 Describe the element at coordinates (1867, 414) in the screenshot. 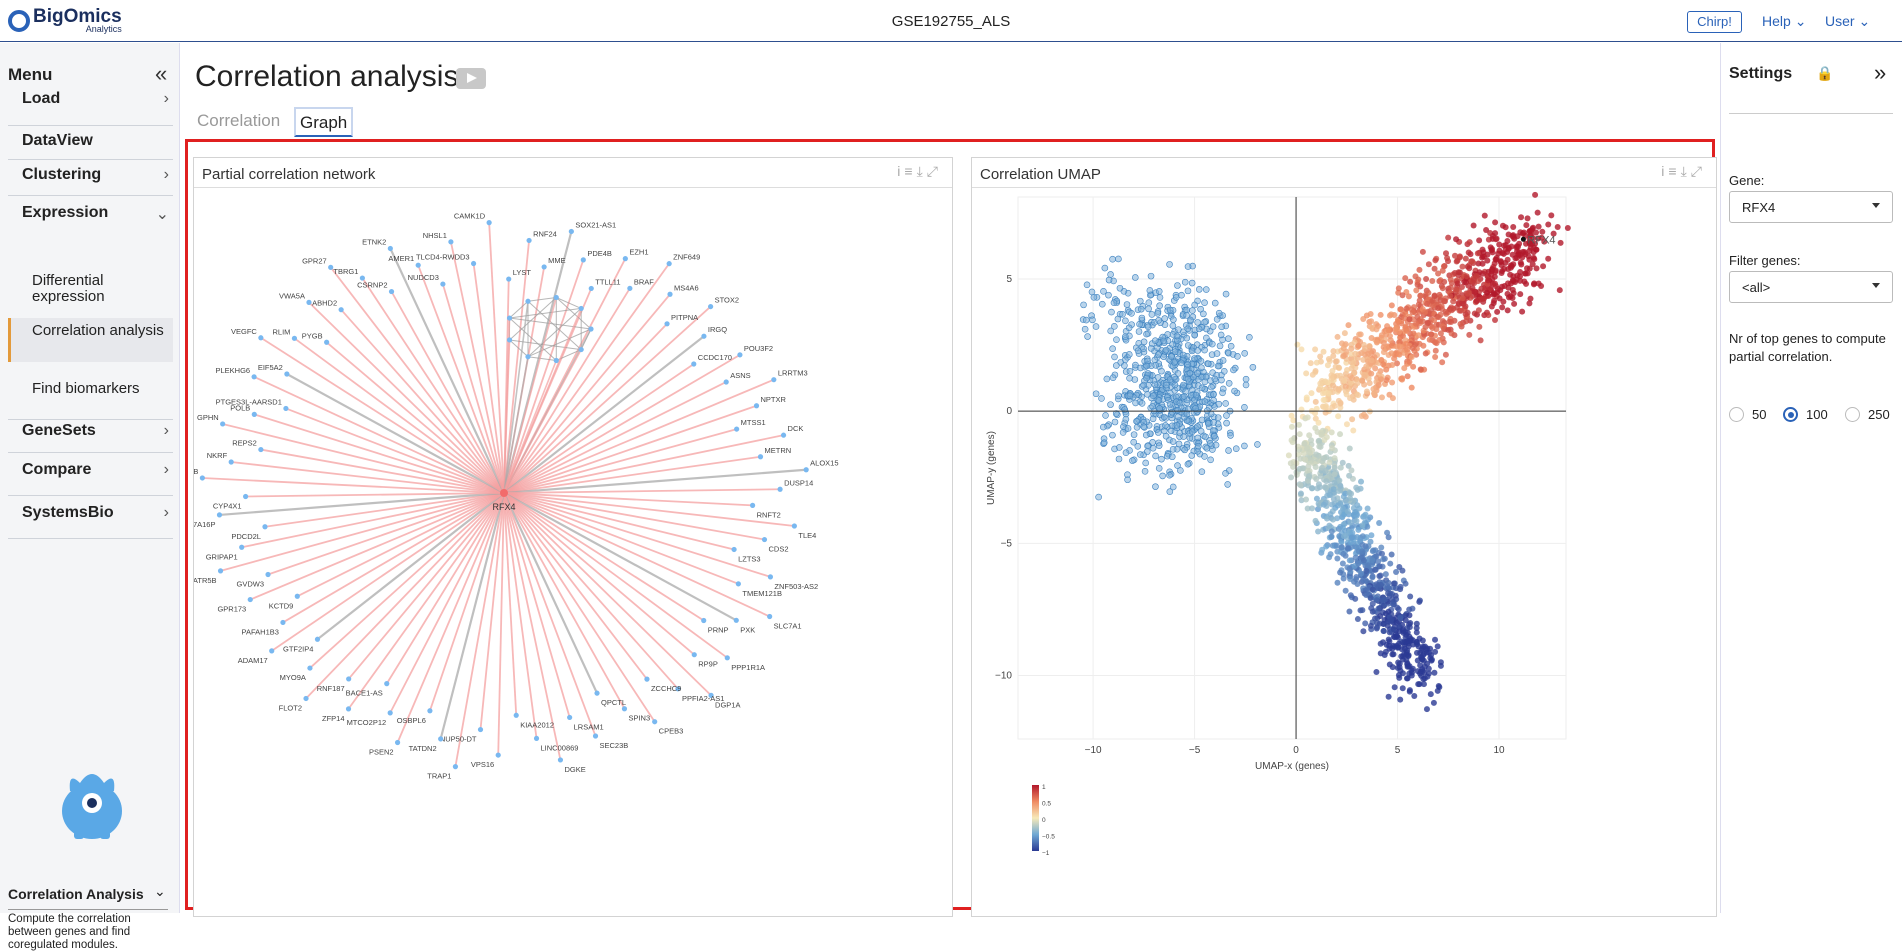

I see `ntop-radio-250: 250` at that location.